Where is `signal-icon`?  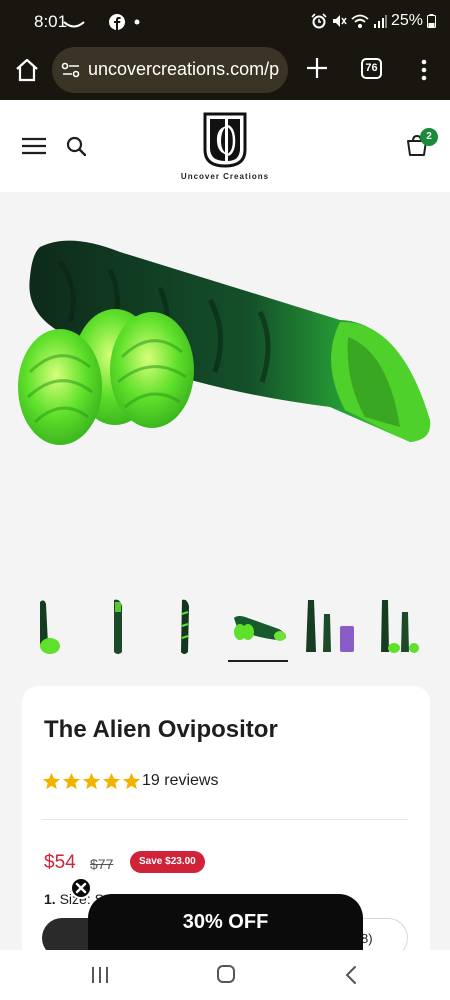
signal-icon is located at coordinates (380, 21).